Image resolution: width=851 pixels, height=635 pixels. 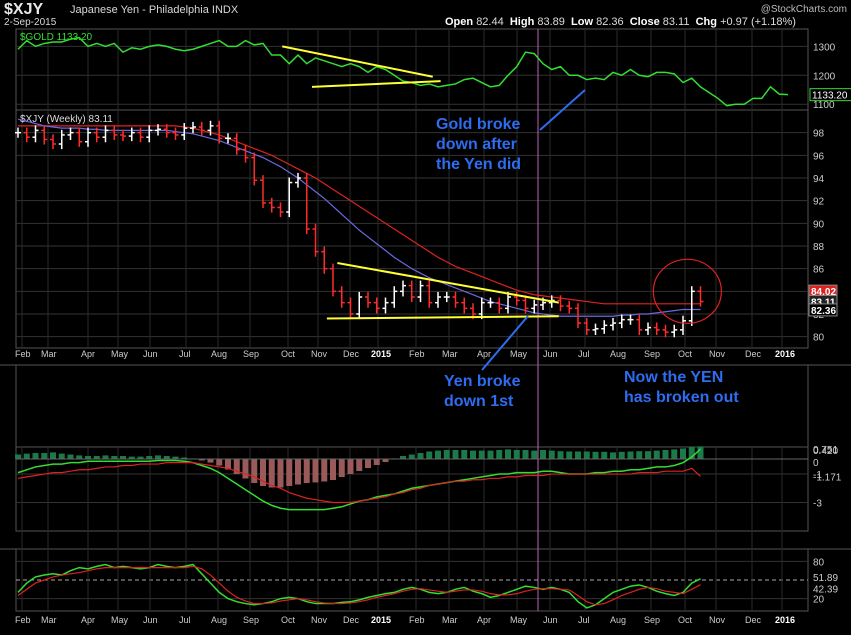 I want to click on macd-axis-tick-label: -3, so click(x=817, y=504).